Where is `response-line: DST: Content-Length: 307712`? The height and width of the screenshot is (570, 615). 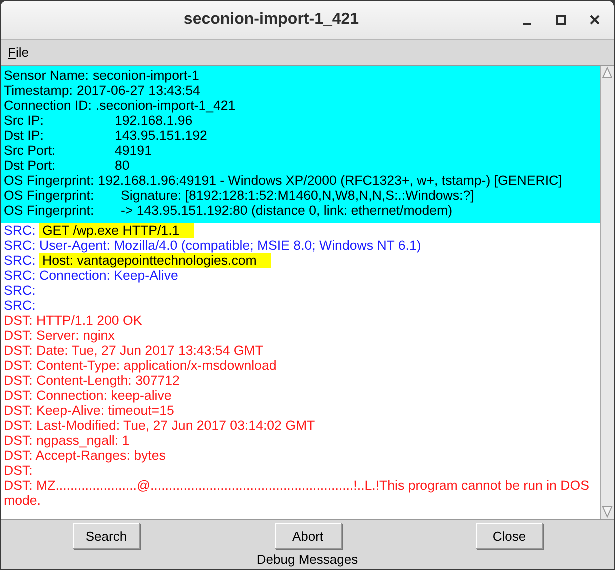
response-line: DST: Content-Length: 307712 is located at coordinates (92, 380).